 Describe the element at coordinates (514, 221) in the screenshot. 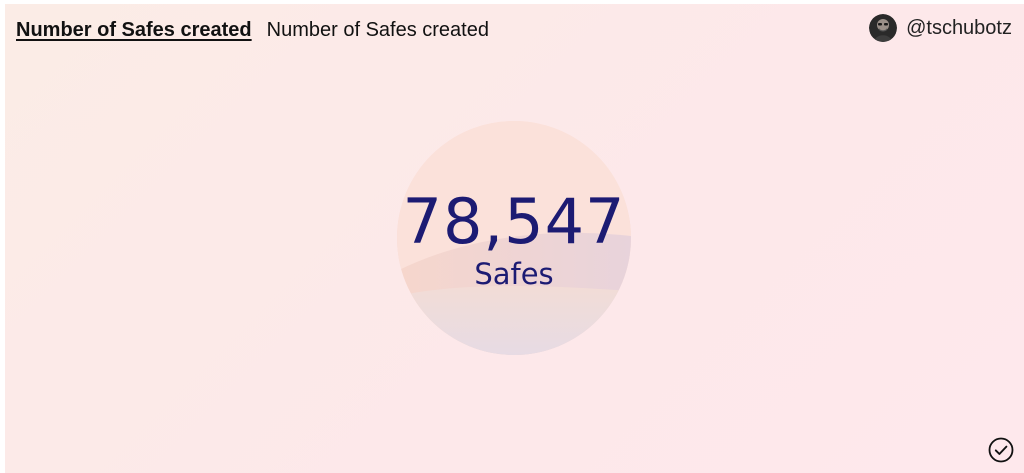

I see `metric-value: 78,547` at that location.